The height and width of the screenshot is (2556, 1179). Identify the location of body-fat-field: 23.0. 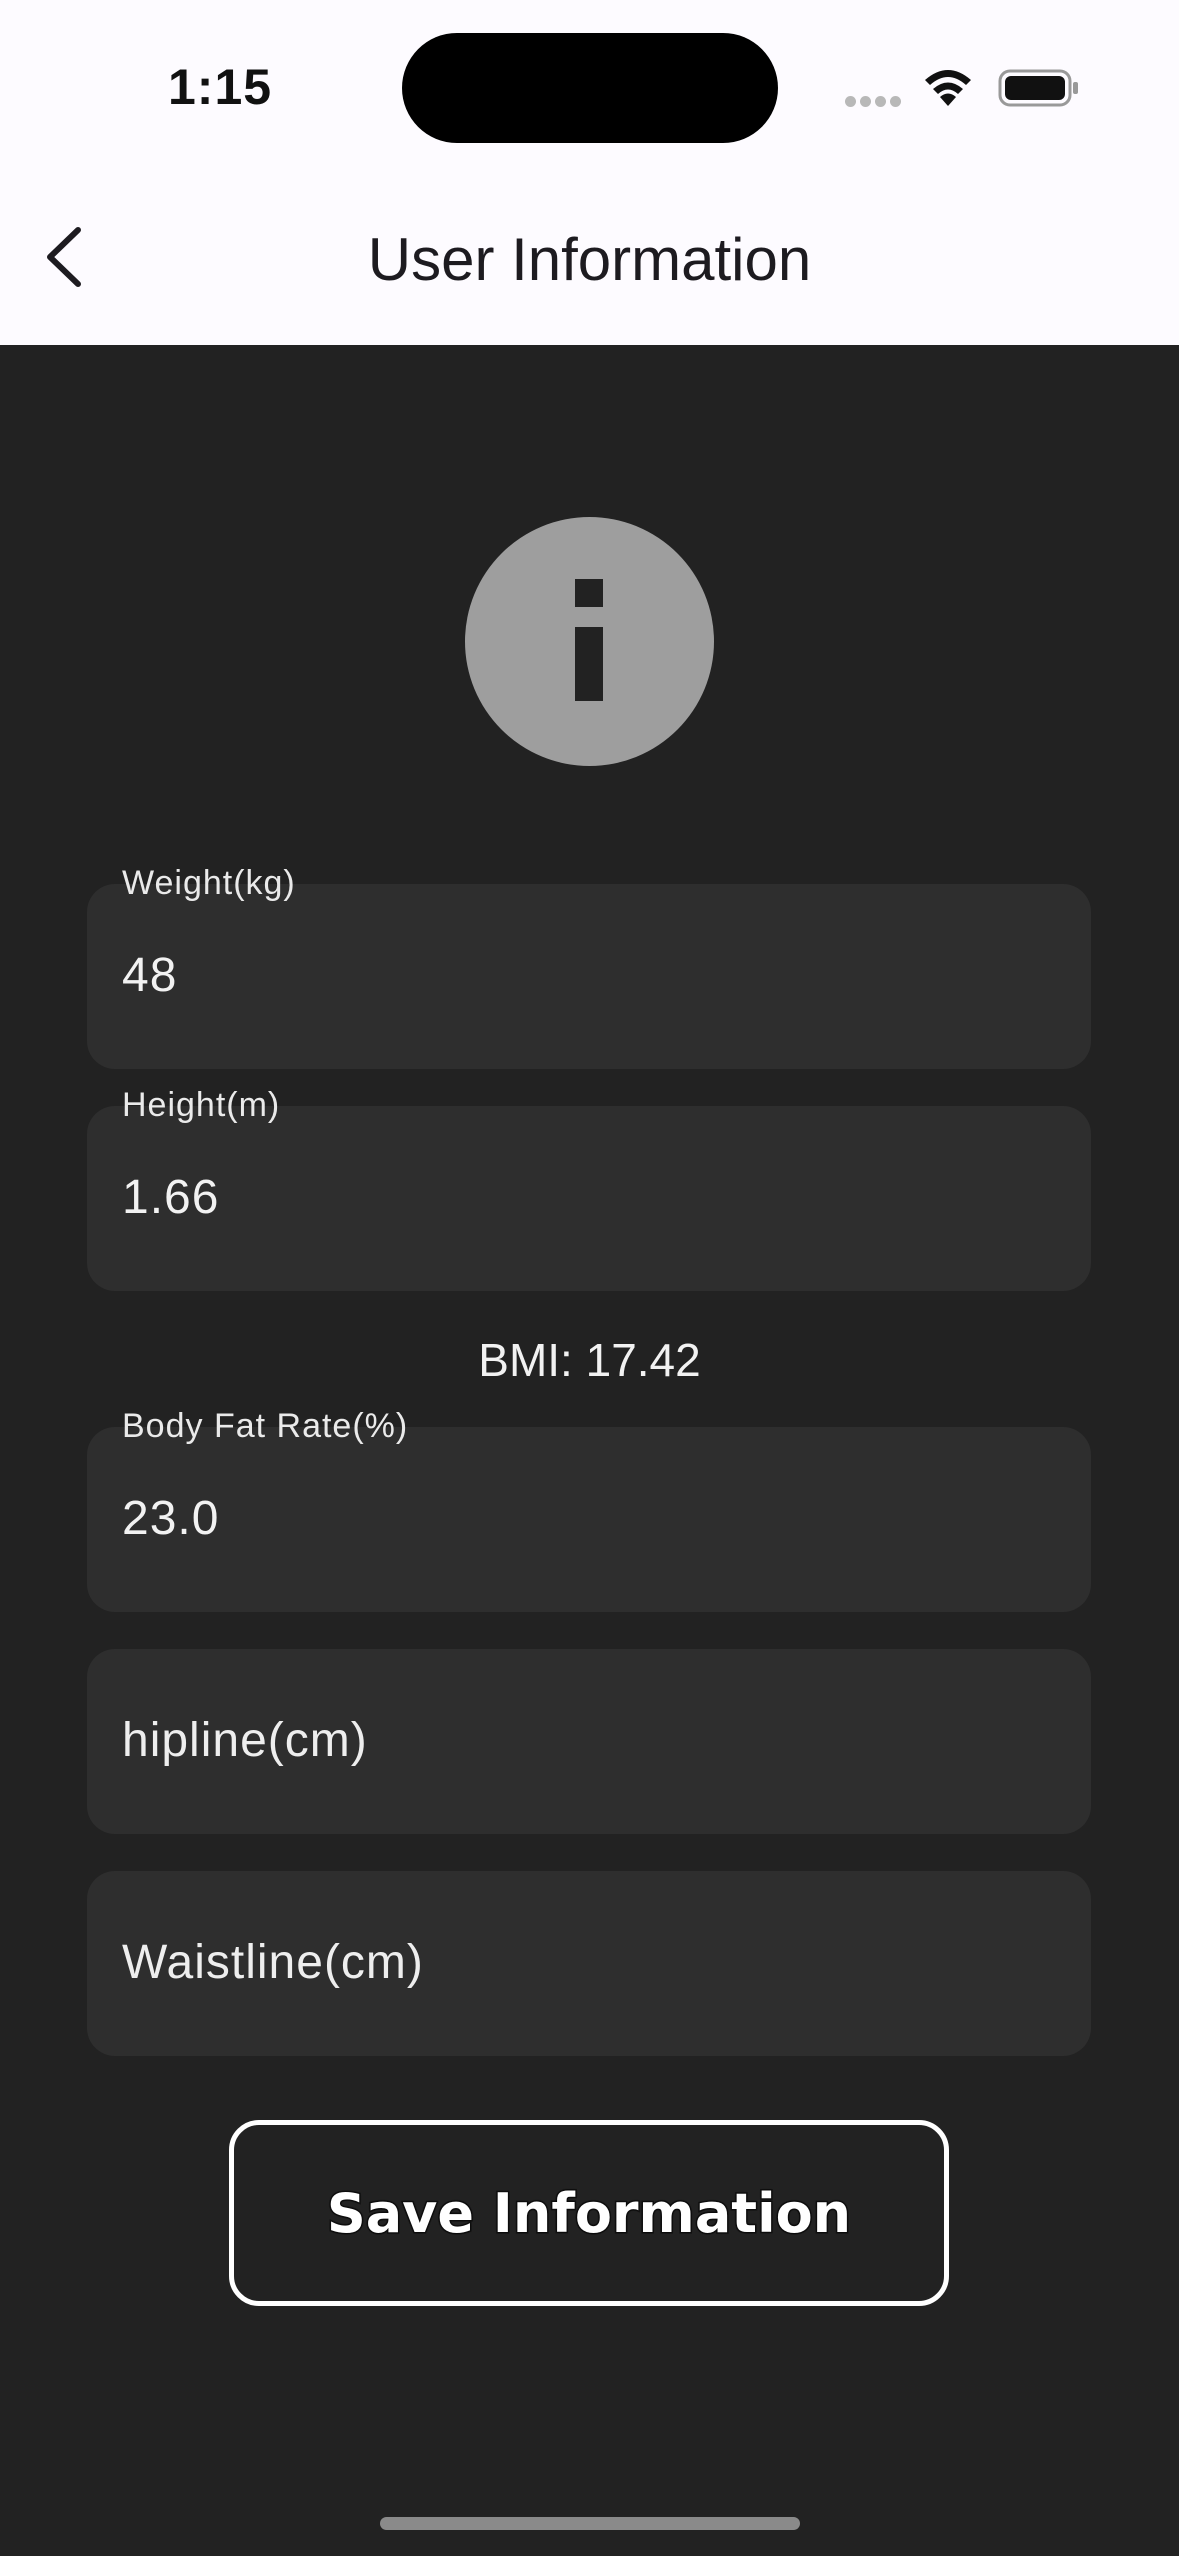
(589, 1519).